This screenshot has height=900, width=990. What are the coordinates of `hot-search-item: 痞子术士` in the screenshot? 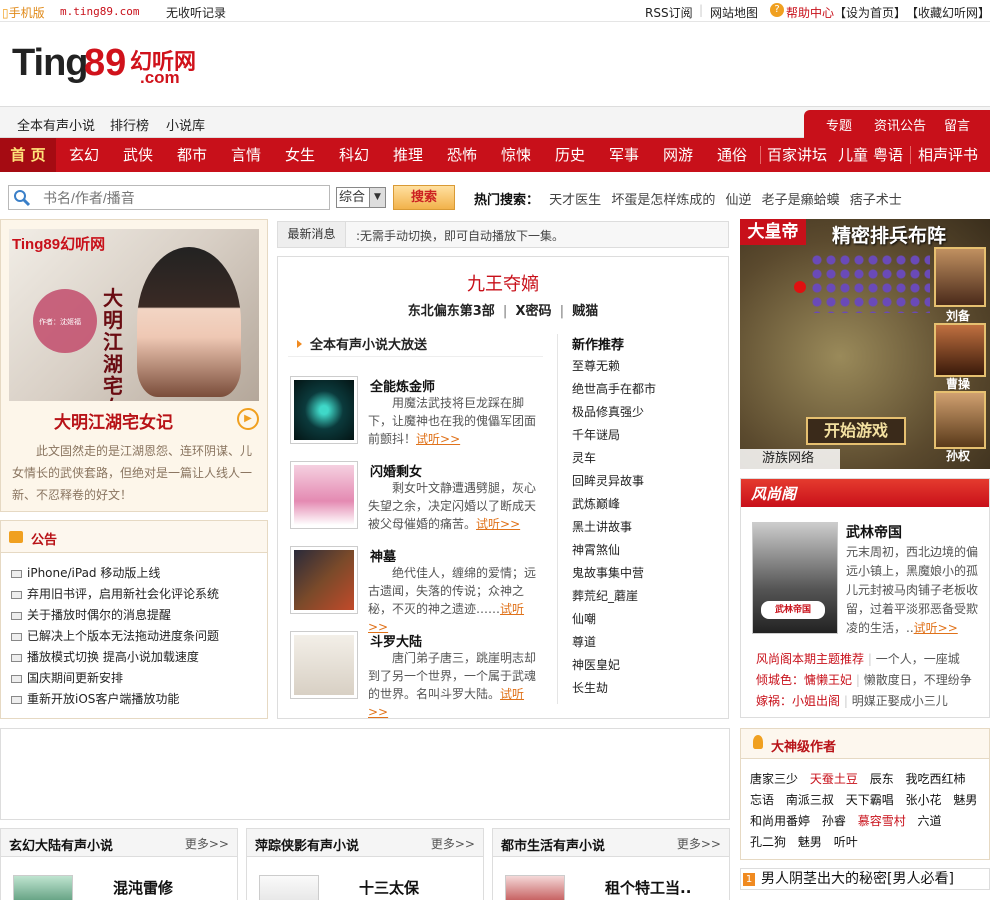 It's located at (876, 200).